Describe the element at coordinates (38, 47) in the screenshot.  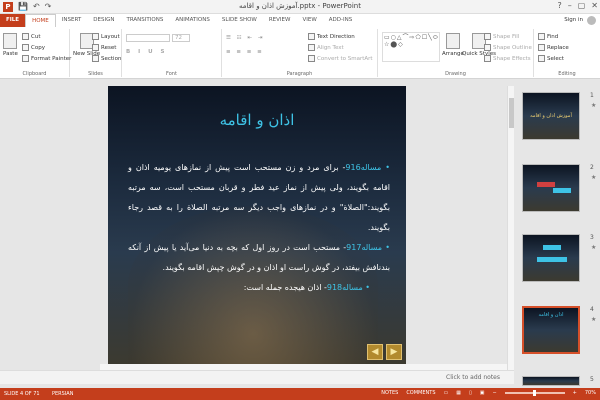
I see `copy-label: Copy` at that location.